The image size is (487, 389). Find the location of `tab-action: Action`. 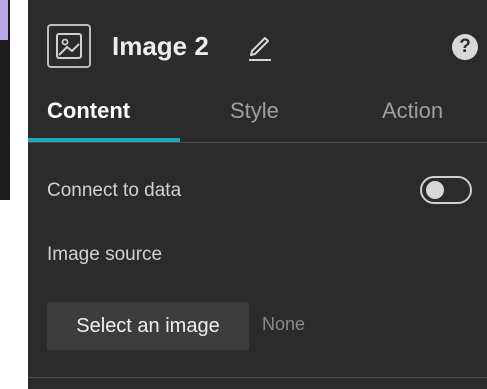

tab-action: Action is located at coordinates (412, 115).